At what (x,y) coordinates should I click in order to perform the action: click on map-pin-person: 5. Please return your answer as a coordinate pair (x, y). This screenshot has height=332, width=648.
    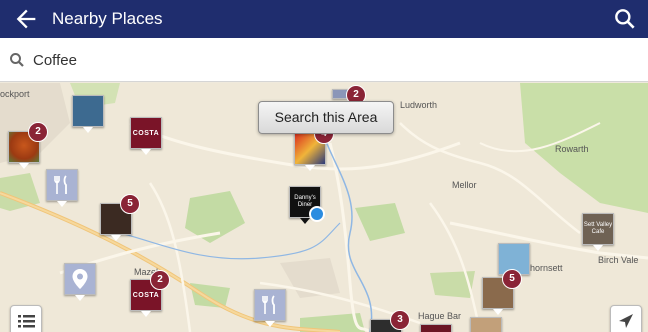
    Looking at the image, I should click on (502, 292).